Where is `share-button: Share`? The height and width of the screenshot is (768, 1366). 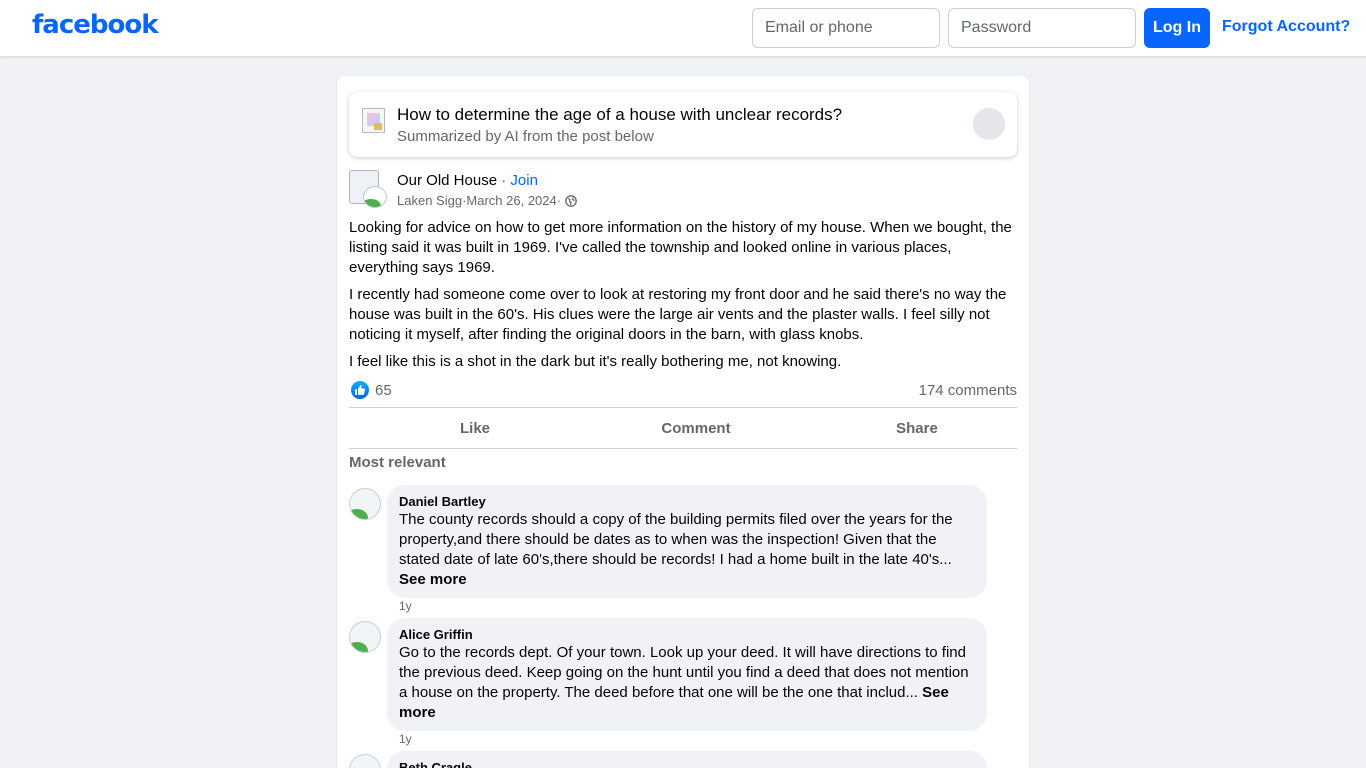
share-button: Share is located at coordinates (917, 428).